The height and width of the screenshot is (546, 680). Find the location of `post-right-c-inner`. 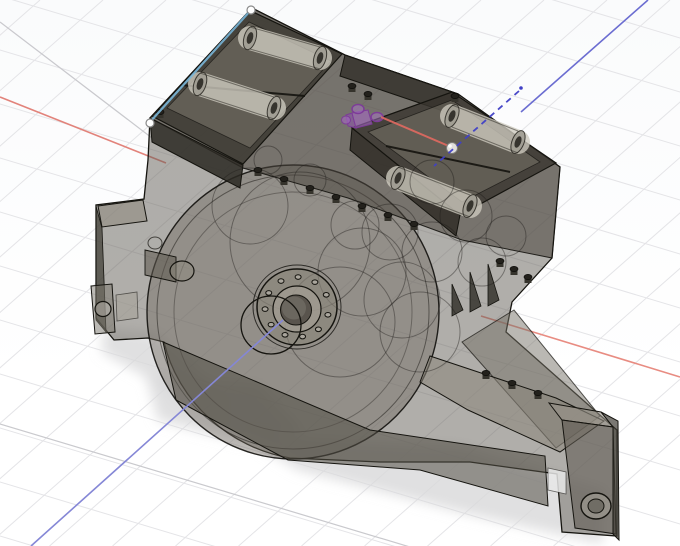

post-right-c-inner is located at coordinates (596, 506).